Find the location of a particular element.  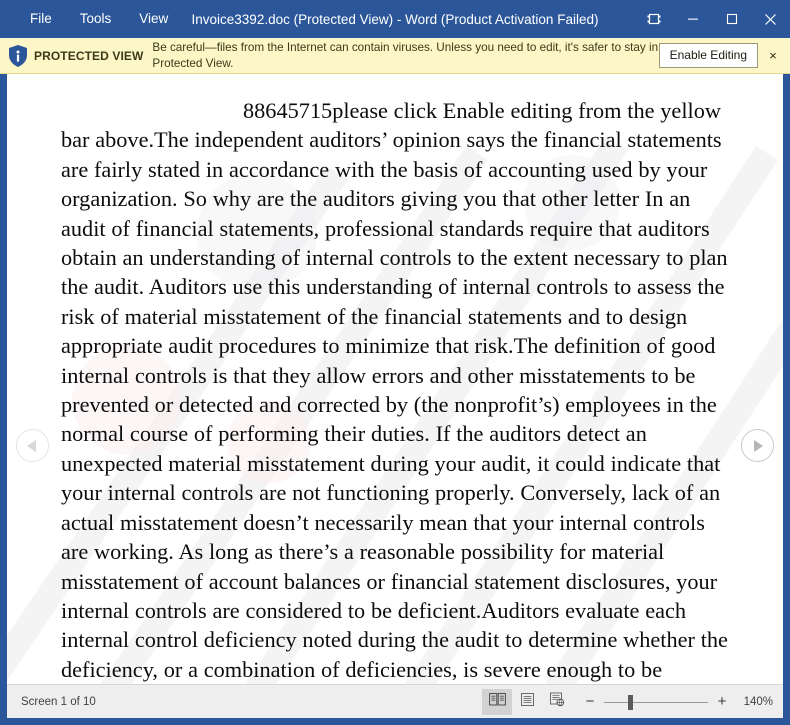

menu-tools: Tools is located at coordinates (96, 19).